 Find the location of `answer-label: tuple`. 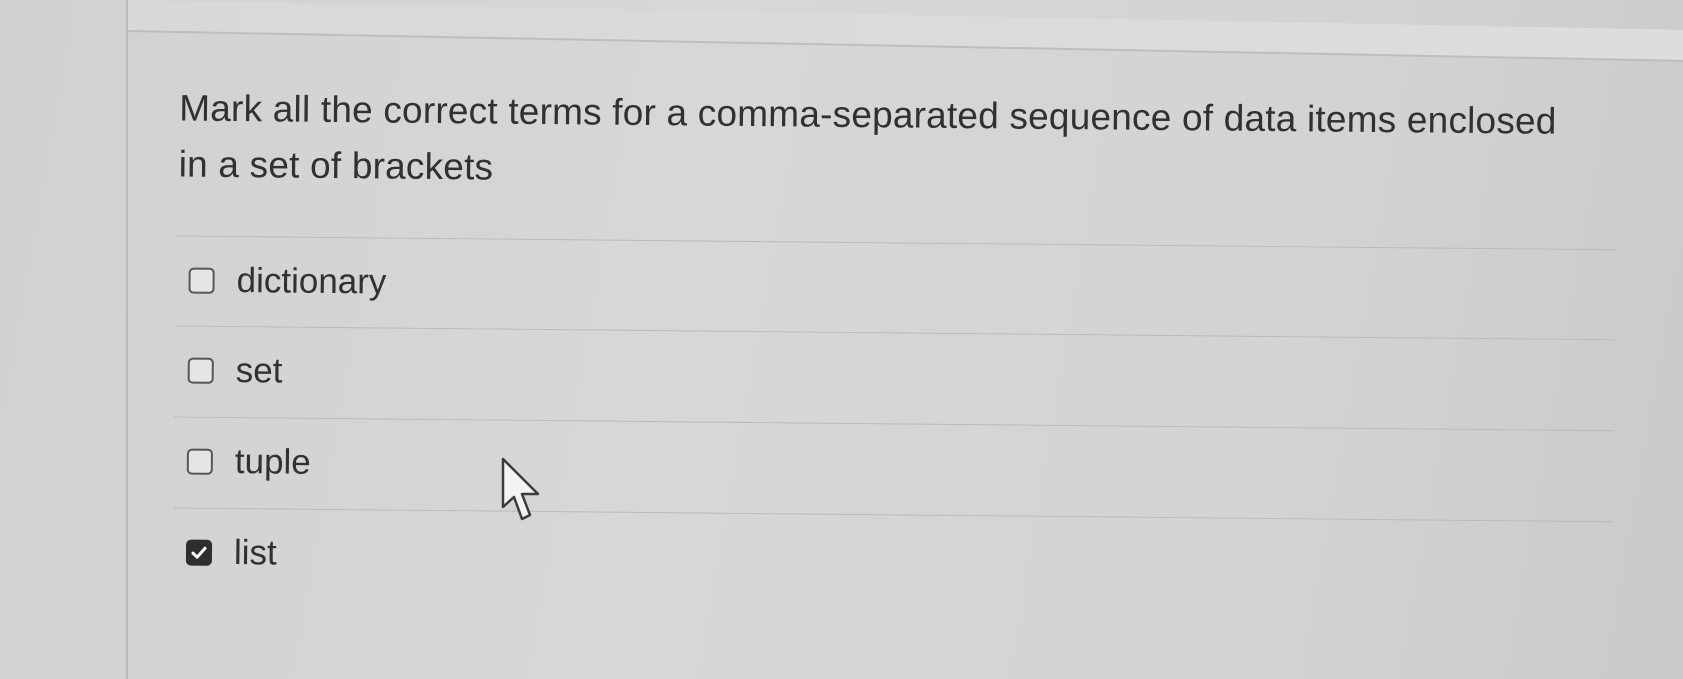

answer-label: tuple is located at coordinates (272, 462).